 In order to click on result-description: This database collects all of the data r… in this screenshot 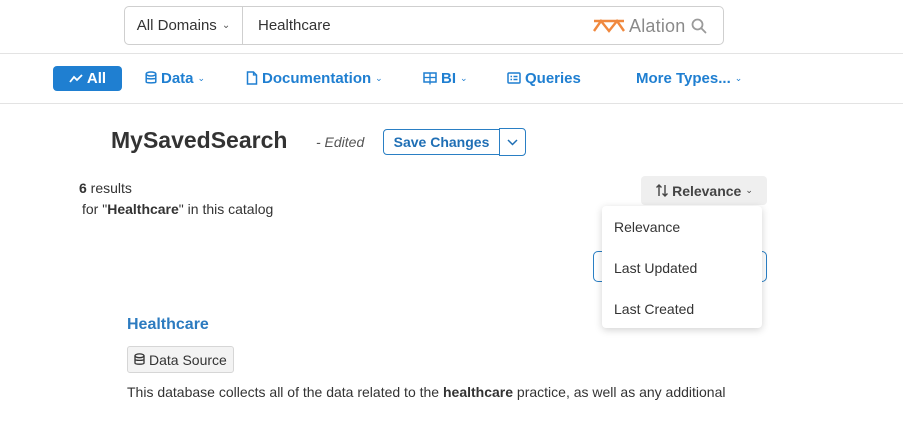, I will do `click(427, 392)`.